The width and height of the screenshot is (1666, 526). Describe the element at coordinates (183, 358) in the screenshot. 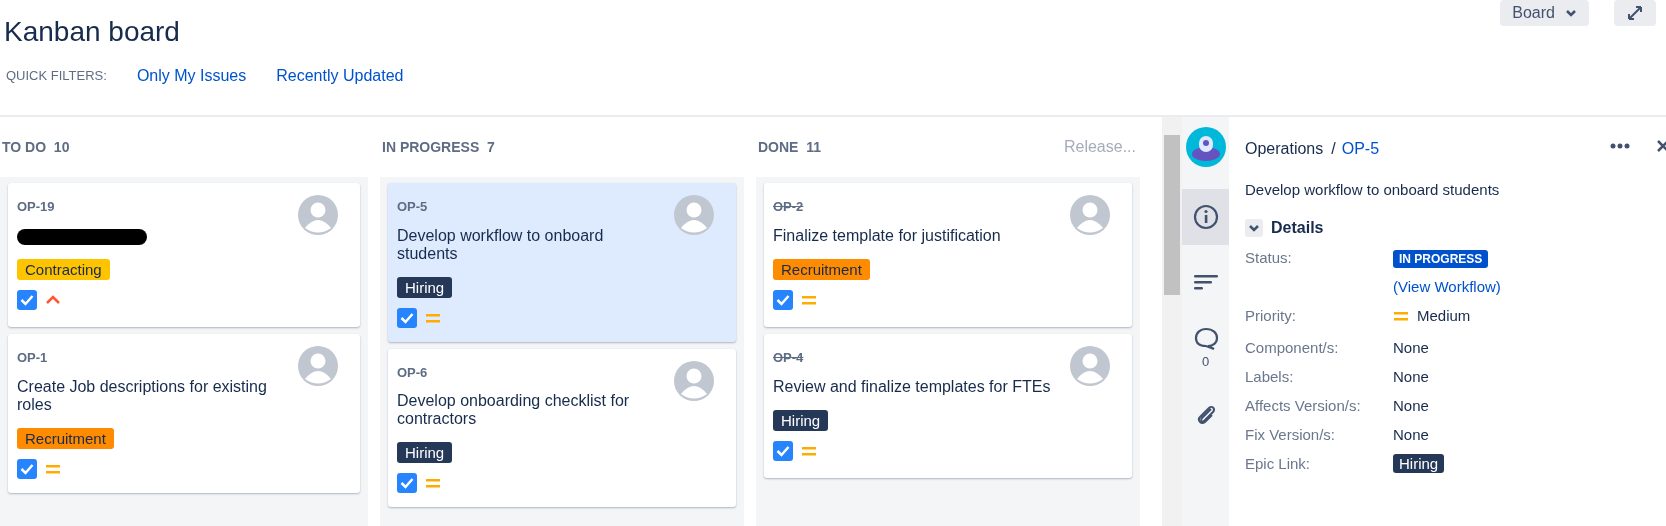

I see `issue-key: OP-1` at that location.